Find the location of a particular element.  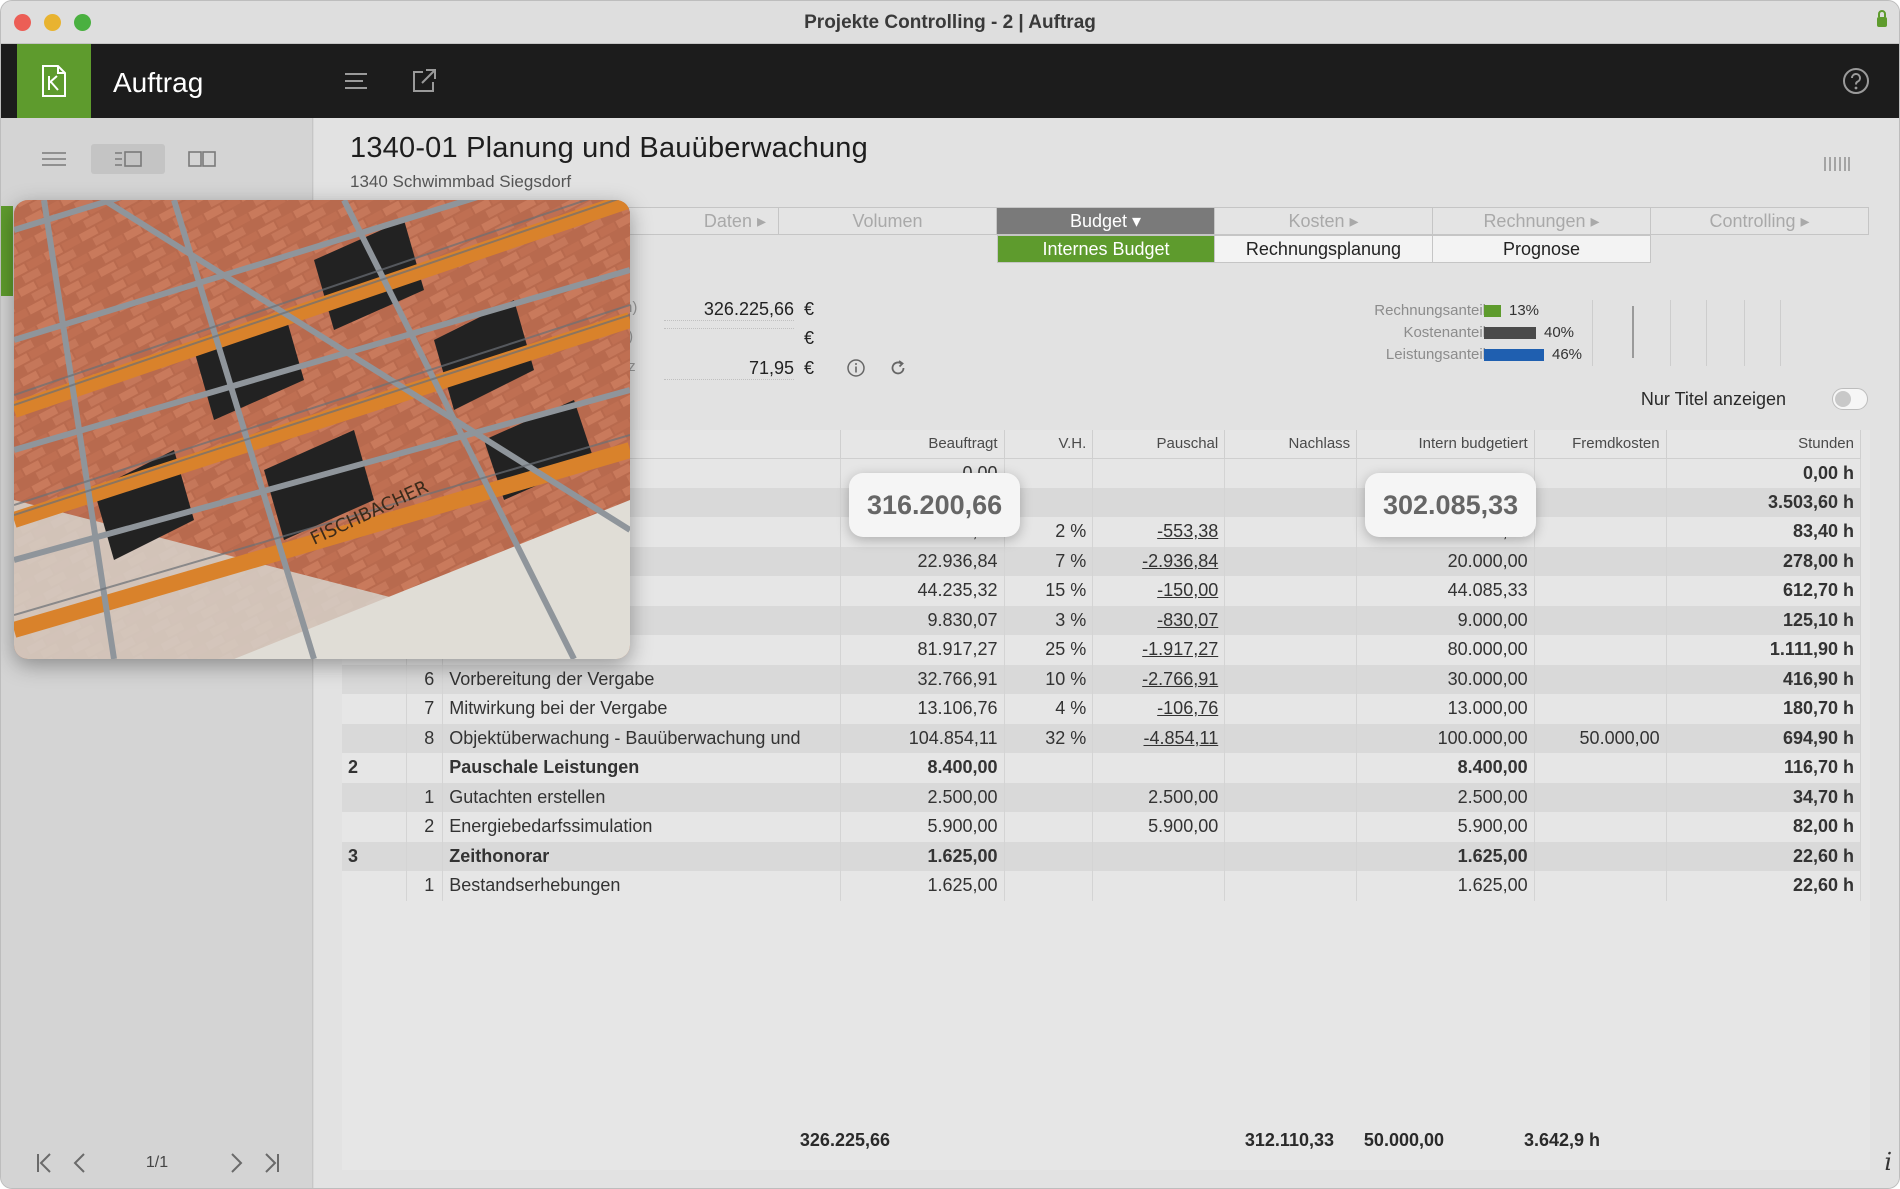

subtab-rechnungsplanung: Rechnungsplanung is located at coordinates (1324, 249).